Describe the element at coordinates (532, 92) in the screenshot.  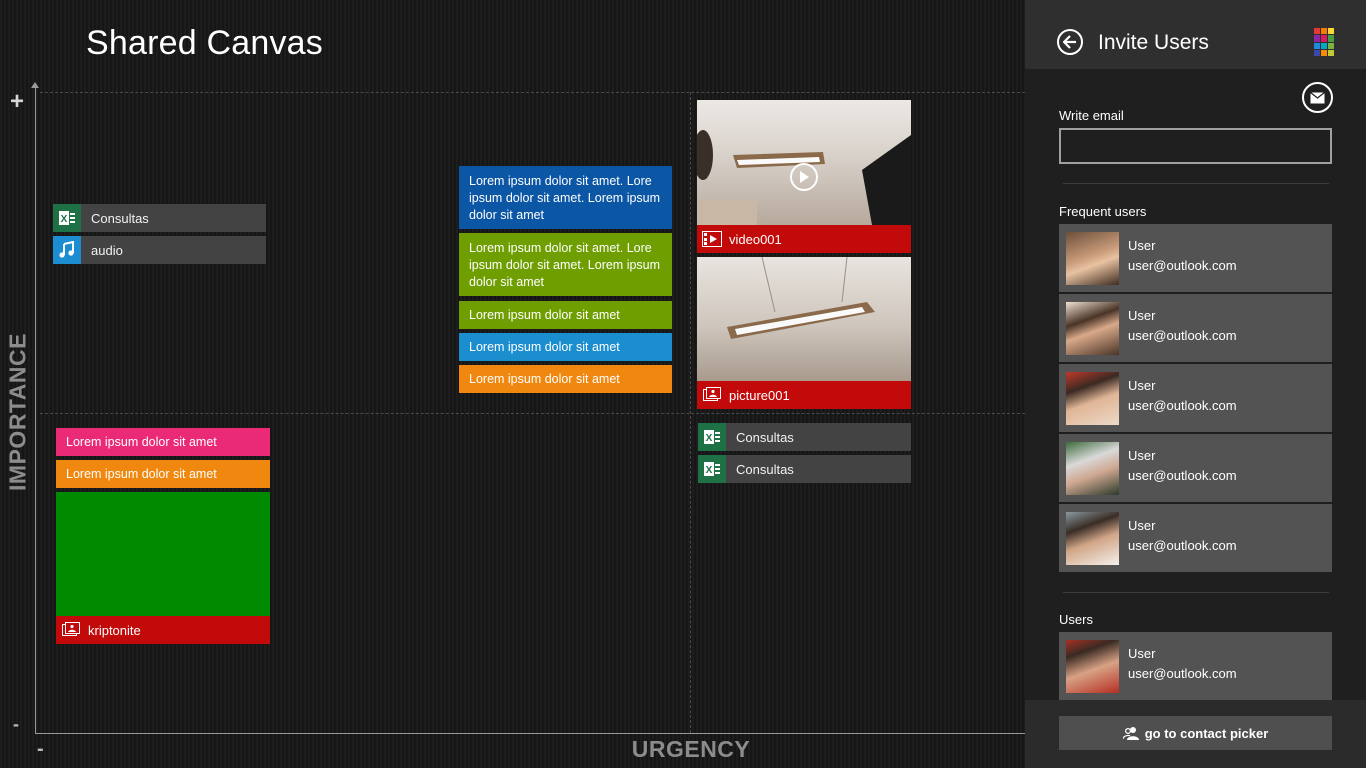
I see `grid-line-top` at that location.